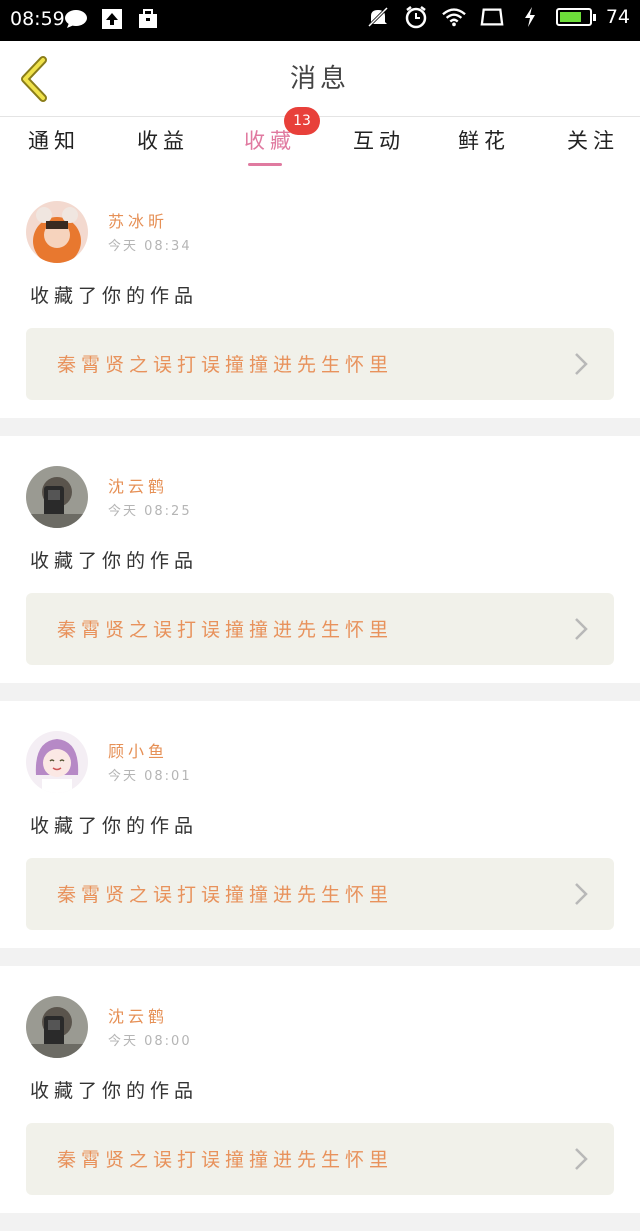  Describe the element at coordinates (150, 1041) in the screenshot. I see `timestamp: 今天 08:00` at that location.